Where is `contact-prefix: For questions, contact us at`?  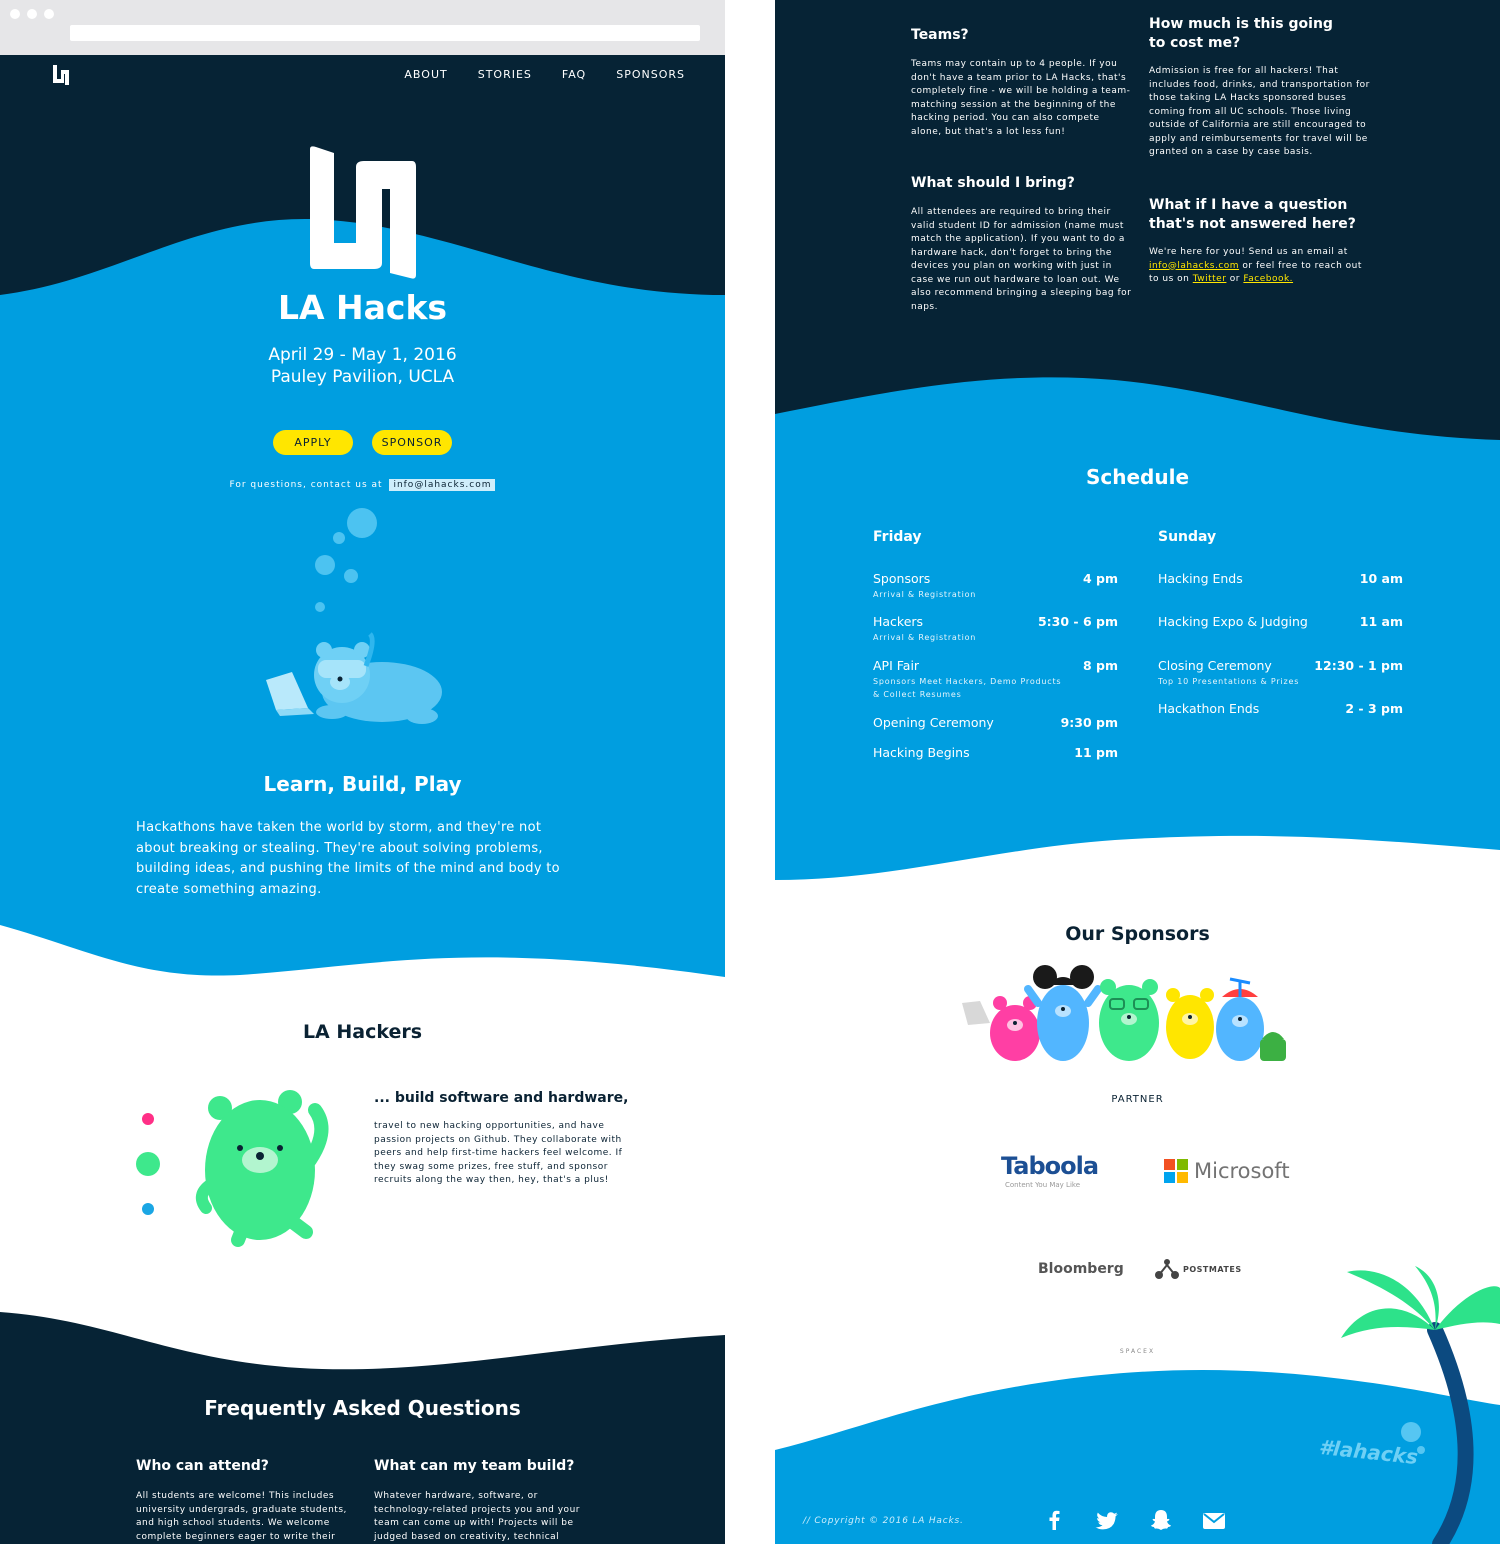 contact-prefix: For questions, contact us at is located at coordinates (306, 485).